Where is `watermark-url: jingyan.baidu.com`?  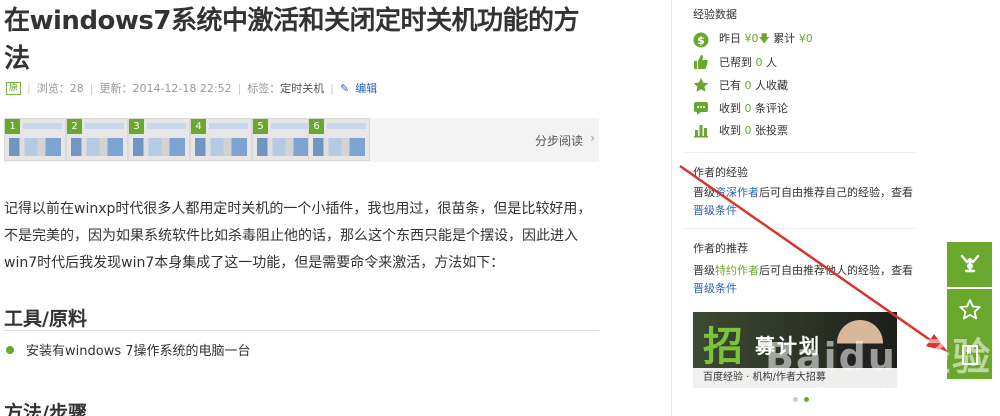
watermark-url: jingyan.baidu.com is located at coordinates (893, 394).